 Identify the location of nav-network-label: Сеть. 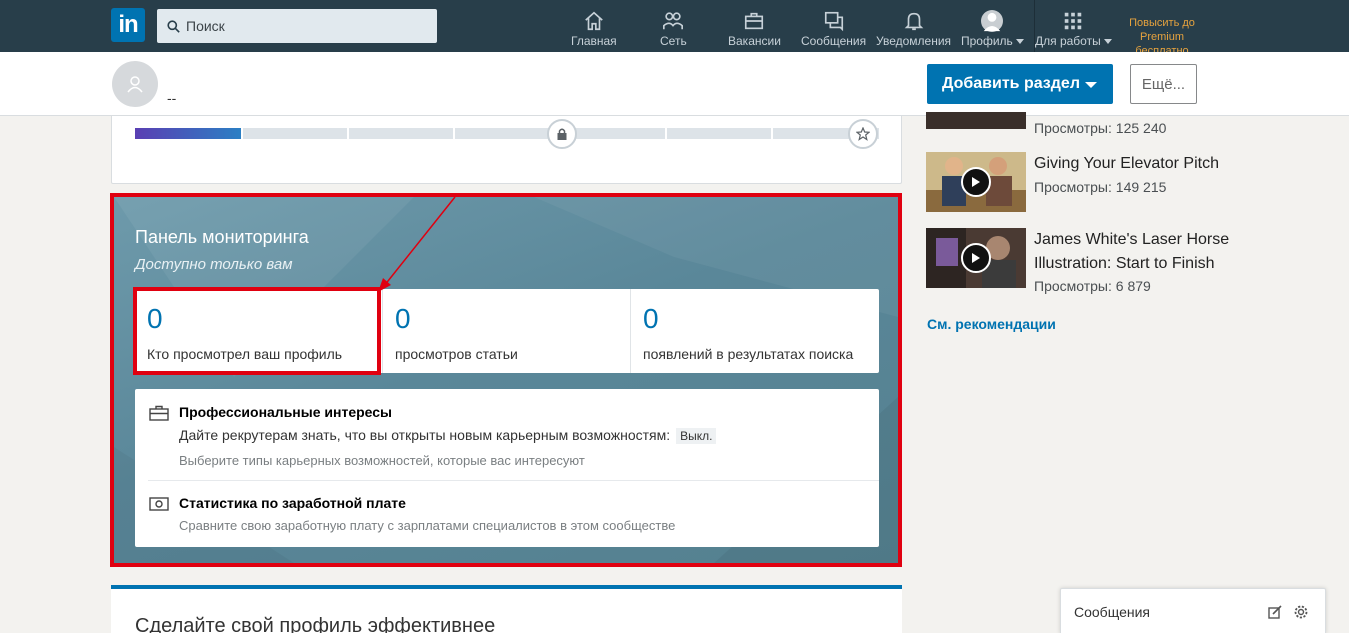
(673, 41).